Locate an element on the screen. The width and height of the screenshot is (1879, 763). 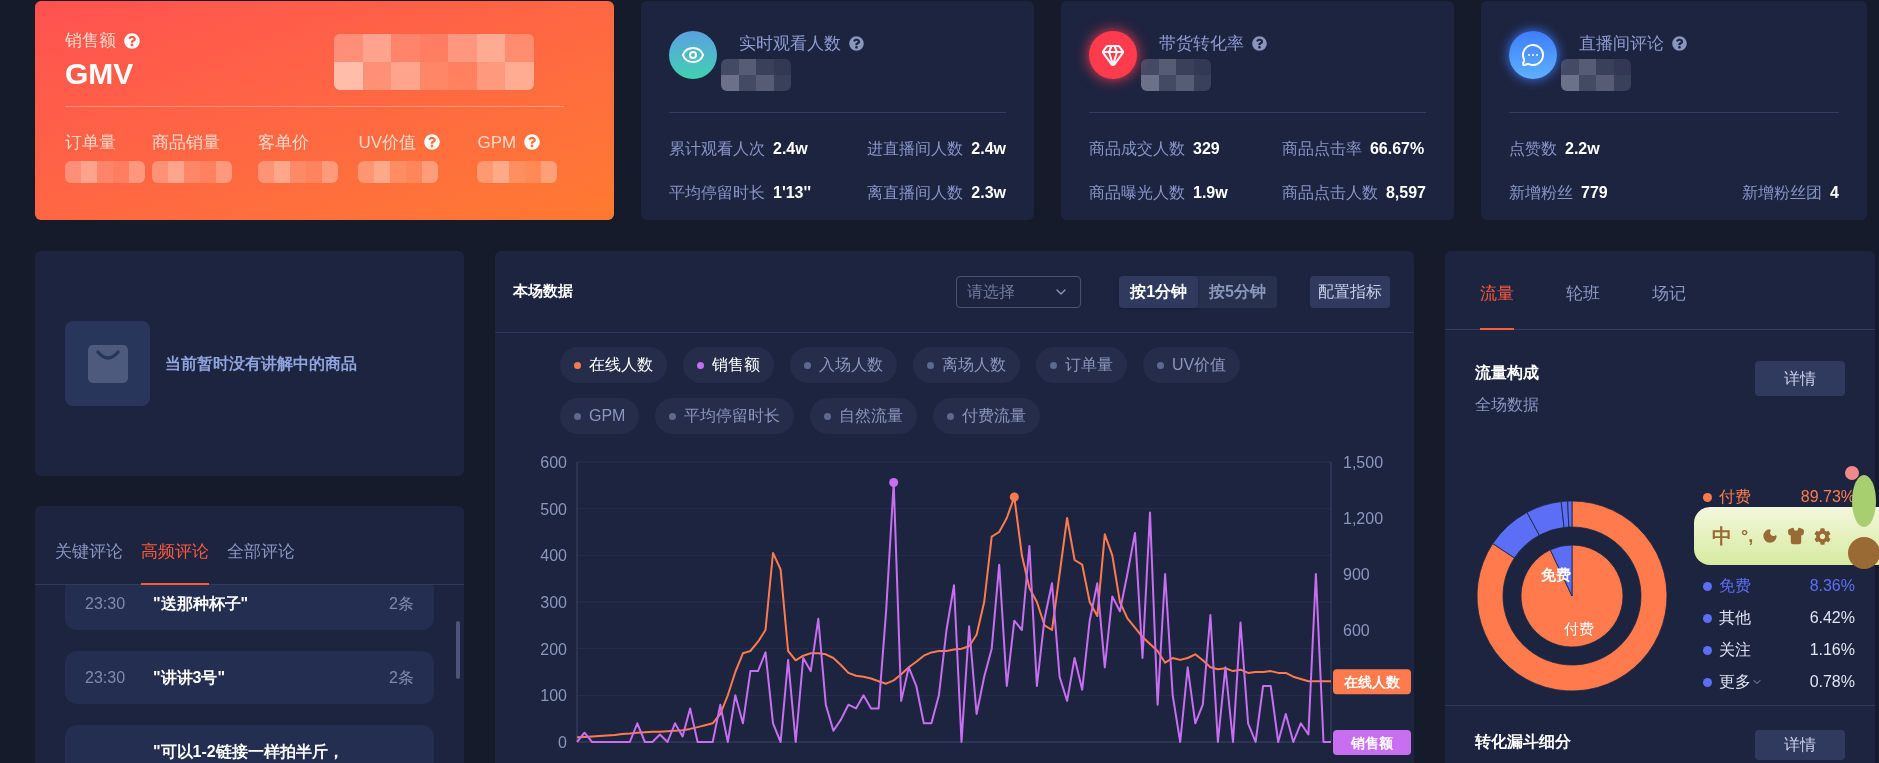
moon-icon is located at coordinates (1770, 536).